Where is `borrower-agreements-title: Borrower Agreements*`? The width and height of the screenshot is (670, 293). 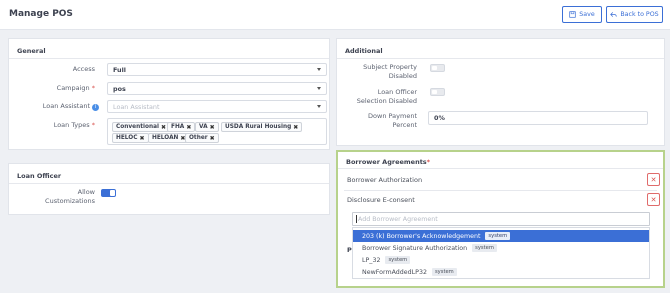 borrower-agreements-title: Borrower Agreements* is located at coordinates (388, 162).